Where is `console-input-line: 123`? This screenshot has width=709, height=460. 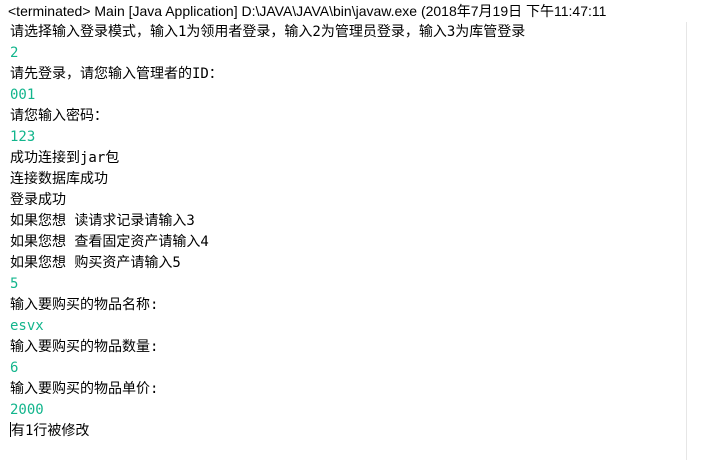
console-input-line: 123 is located at coordinates (23, 137).